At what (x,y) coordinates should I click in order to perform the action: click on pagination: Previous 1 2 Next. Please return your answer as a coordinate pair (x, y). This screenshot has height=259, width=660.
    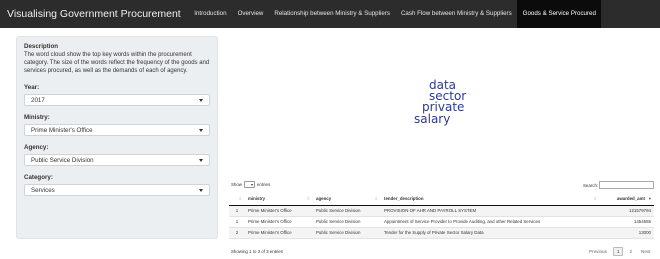
    Looking at the image, I should click on (619, 251).